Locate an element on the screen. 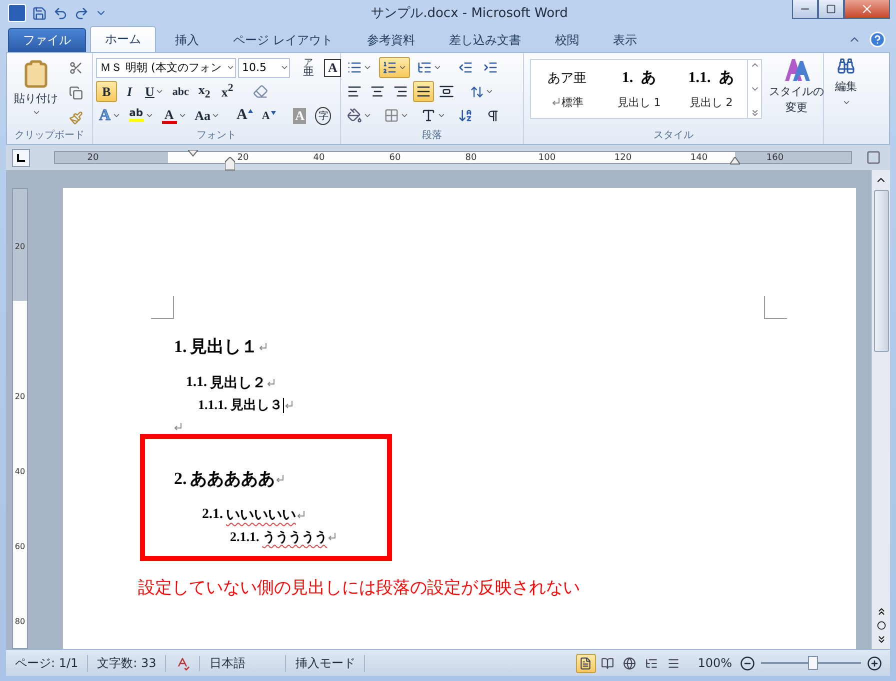 The width and height of the screenshot is (896, 681). change-styles-button: スタイルの 変更 is located at coordinates (796, 93).